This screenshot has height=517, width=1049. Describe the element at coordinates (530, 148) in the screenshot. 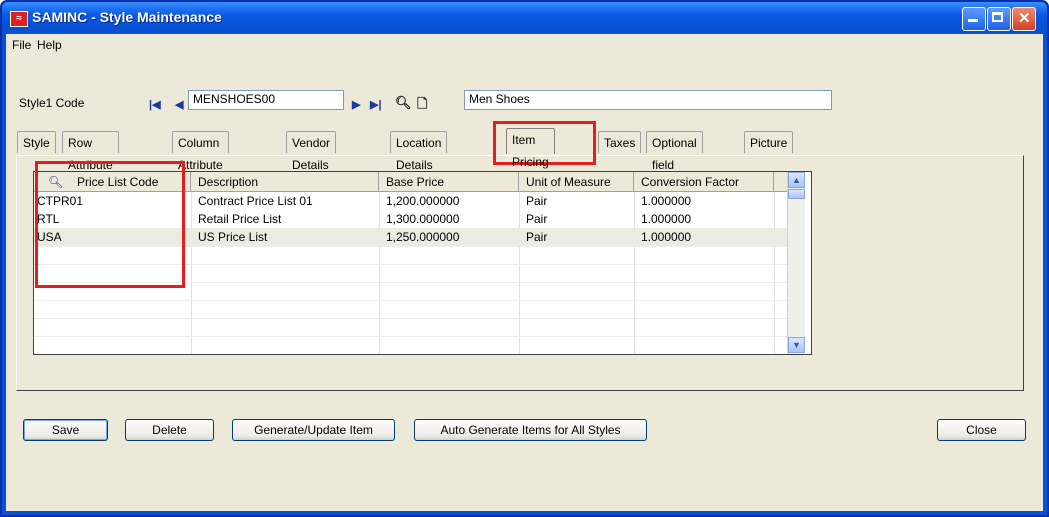

I see `tab-item-pricing: Item Pricing` at that location.